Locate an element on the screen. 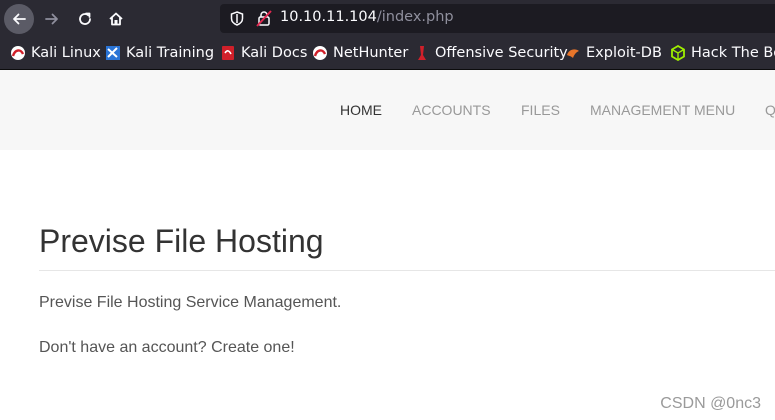 This screenshot has width=775, height=420. bookmark-label: Exploit-DB is located at coordinates (624, 53).